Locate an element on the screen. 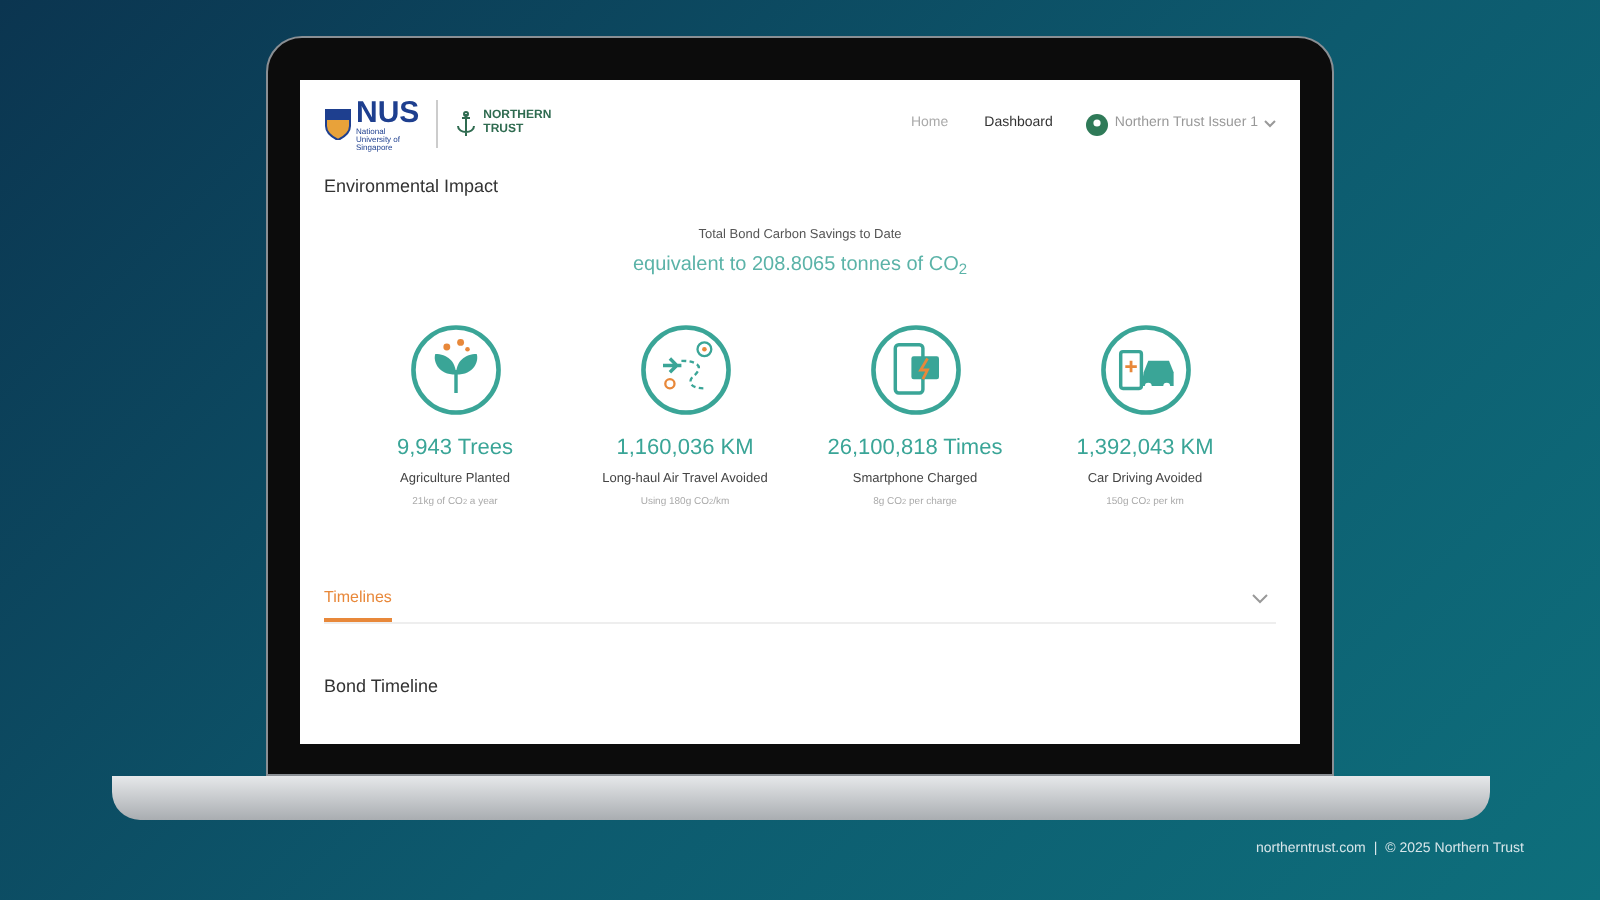  phone-charging-icon is located at coordinates (915, 370).